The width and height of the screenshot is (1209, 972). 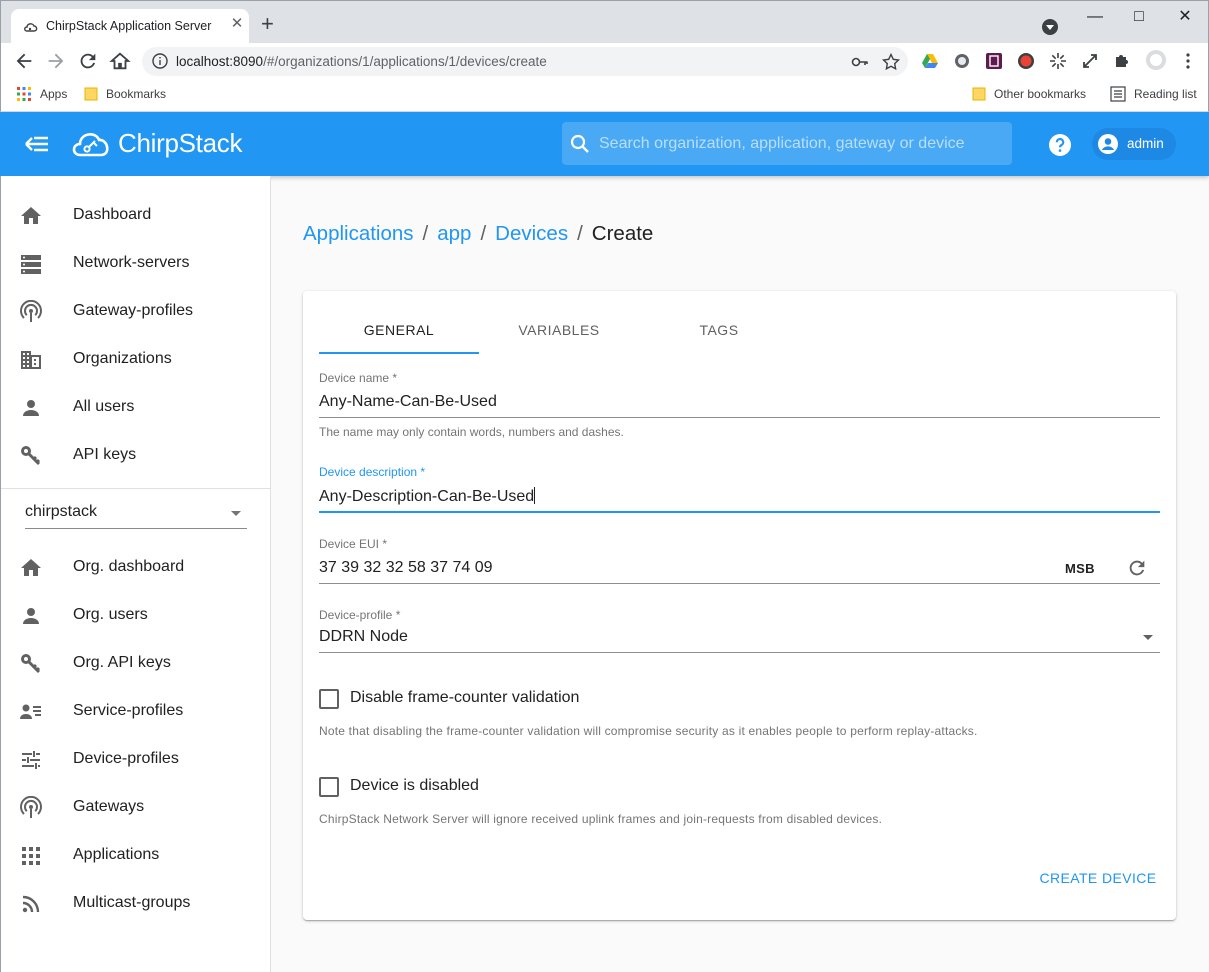 I want to click on browser-tab-bar: ChirpStack Application Server ✕ + — □ ✕, so click(x=604, y=22).